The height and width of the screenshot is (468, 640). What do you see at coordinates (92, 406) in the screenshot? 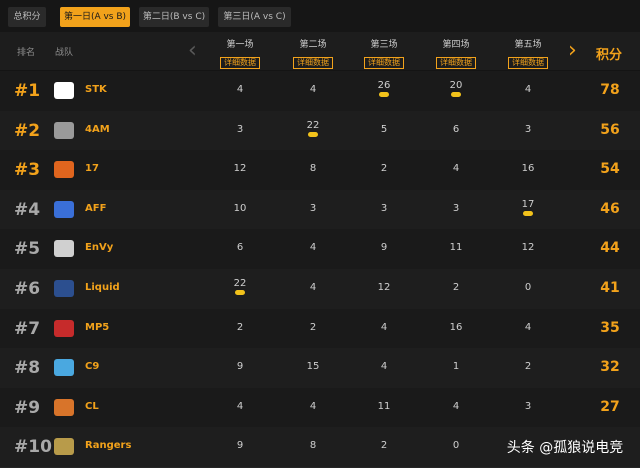
I see `team-name: CL` at bounding box center [92, 406].